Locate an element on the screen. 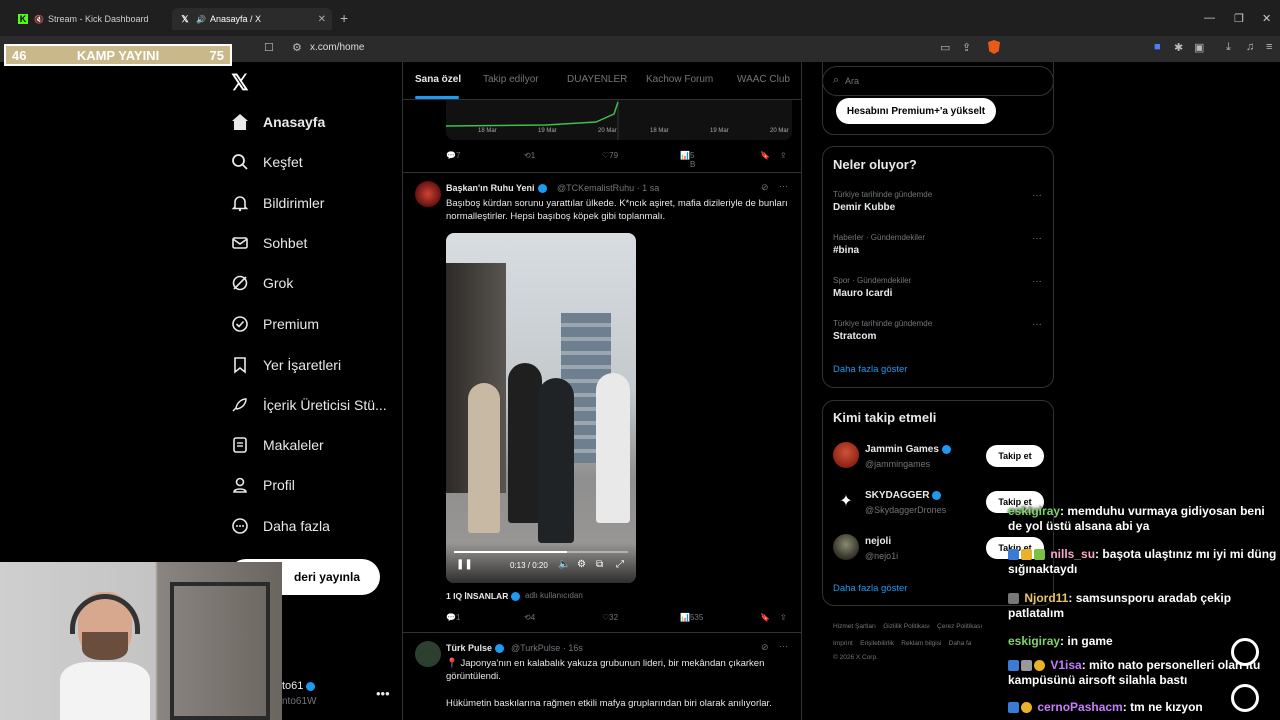 The height and width of the screenshot is (720, 1280). footer-link: Hizmet Şartları is located at coordinates (854, 626).